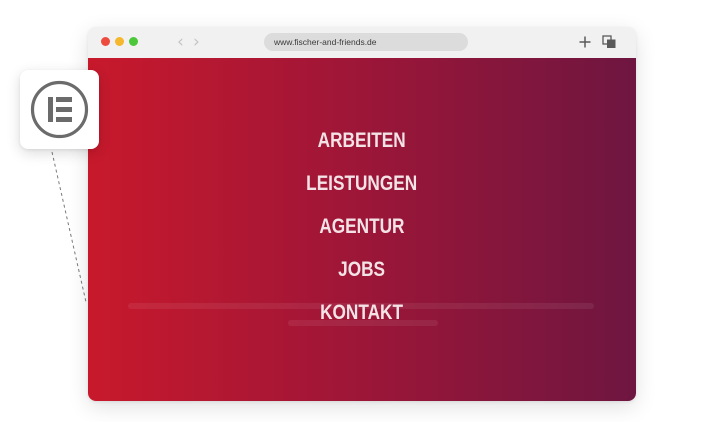 This screenshot has width=713, height=422. What do you see at coordinates (180, 42) in the screenshot?
I see `back-arrow-icon: ‹` at bounding box center [180, 42].